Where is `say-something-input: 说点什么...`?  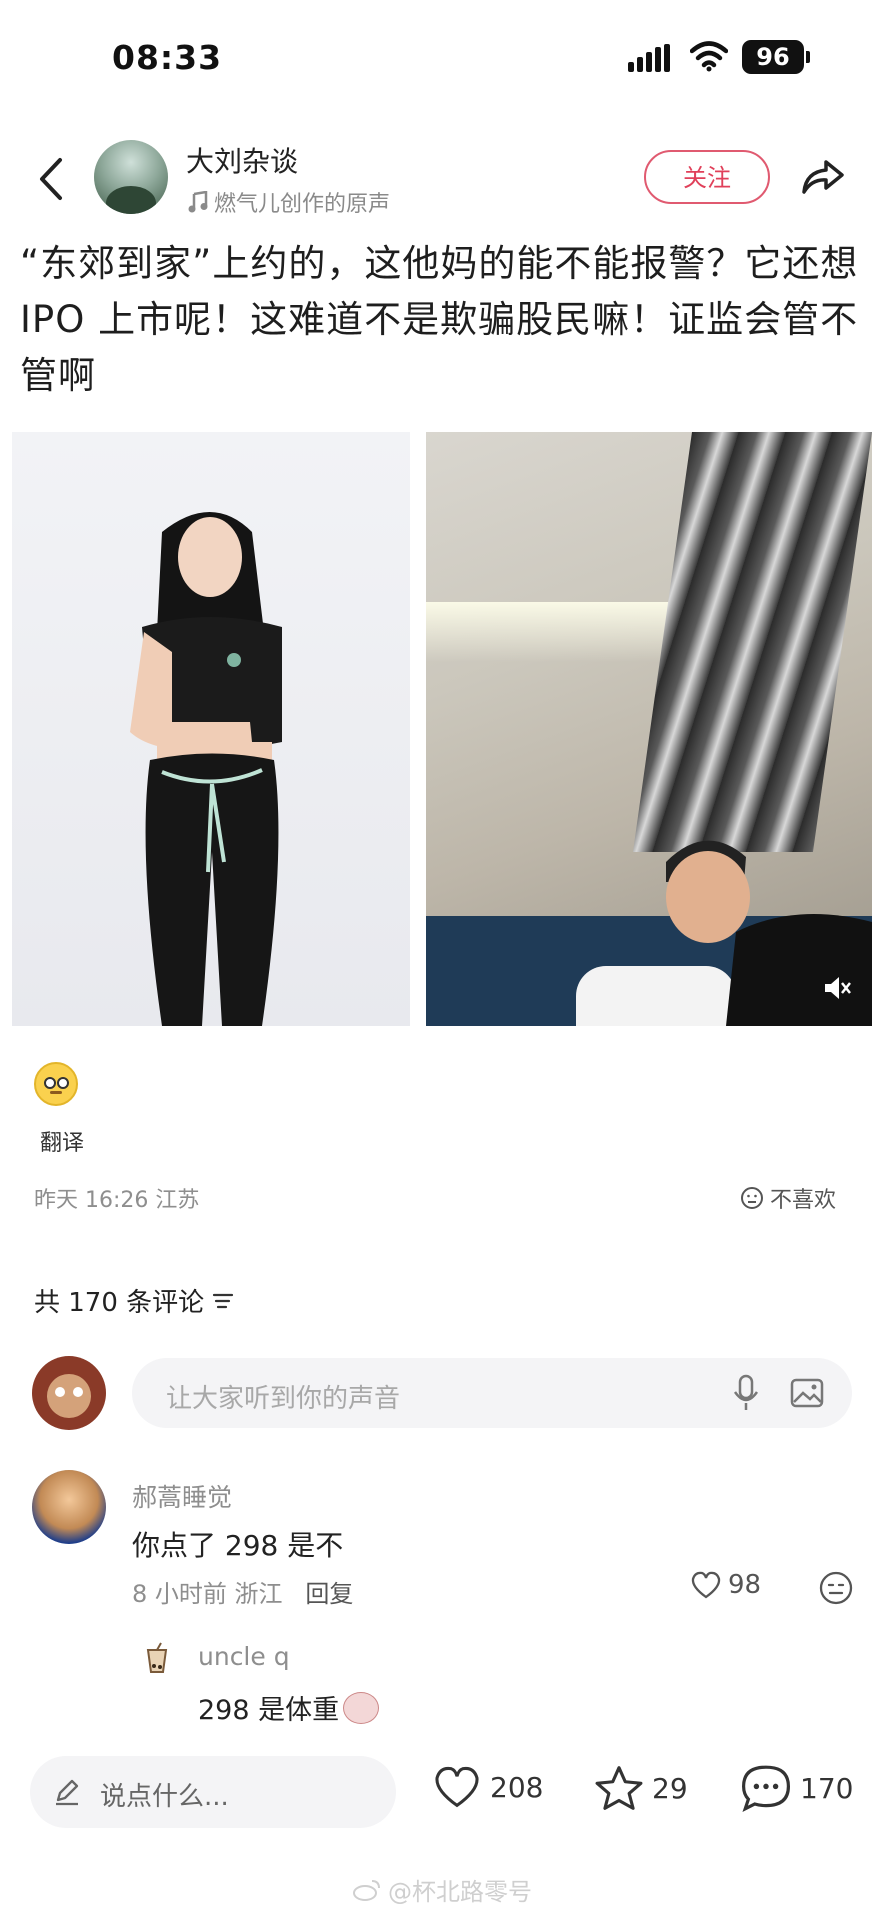
say-something-input: 说点什么... is located at coordinates (213, 1792).